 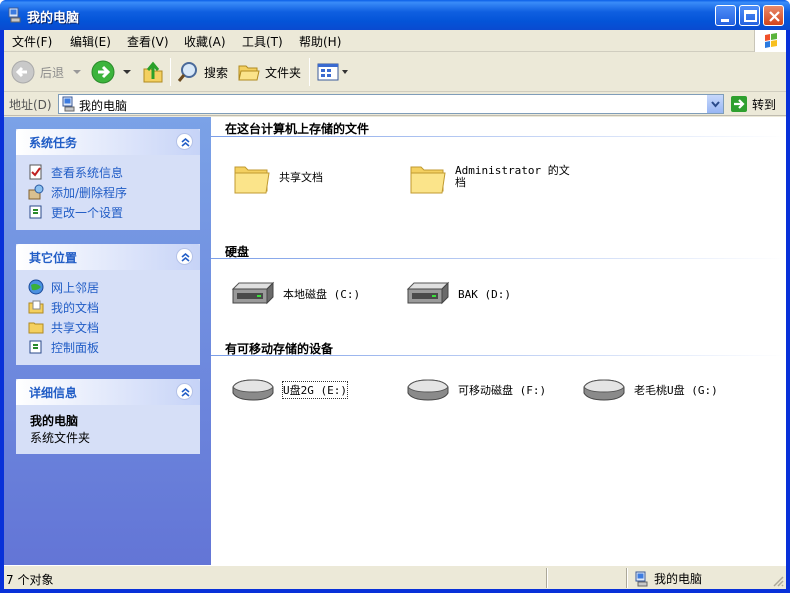 I want to click on place-network: 网上邻居, so click(x=114, y=287).